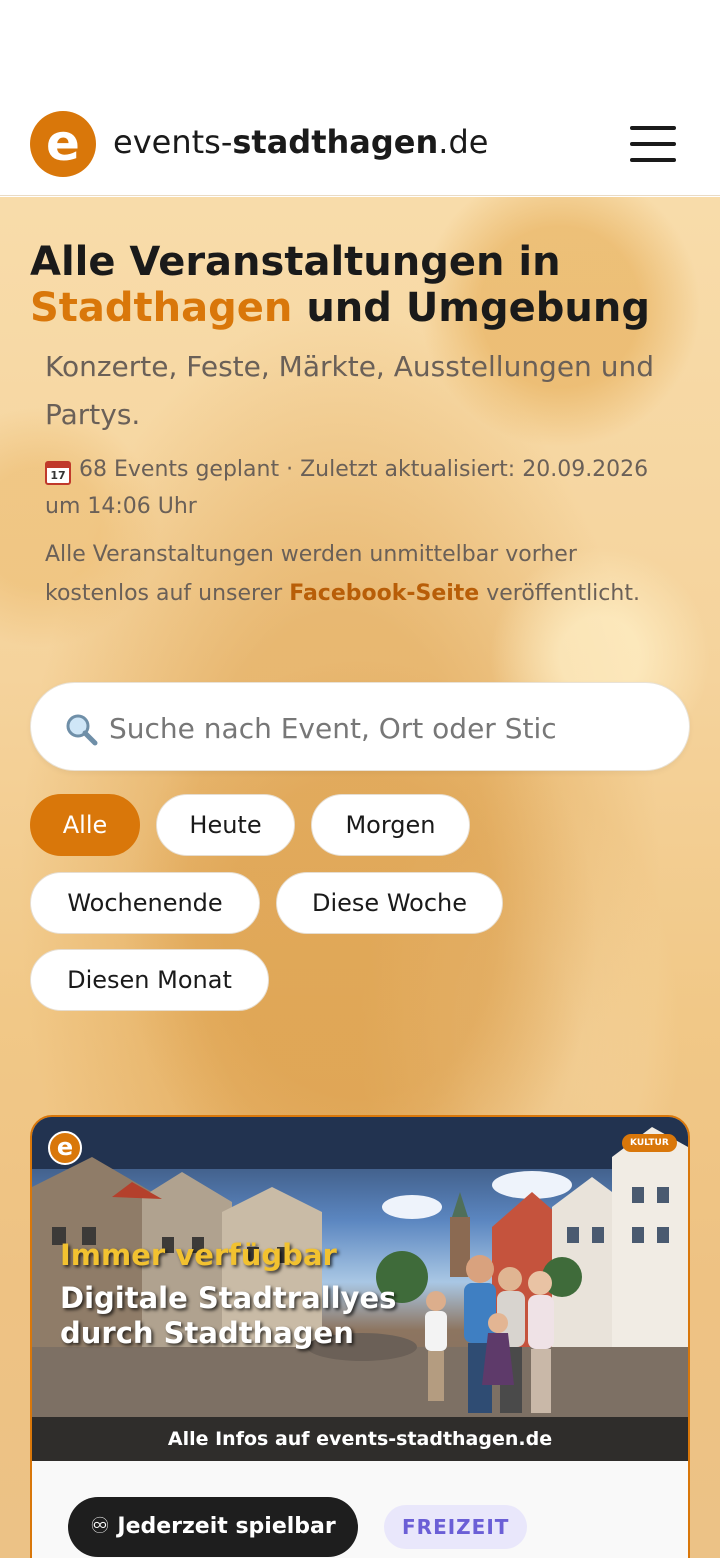  Describe the element at coordinates (65, 1148) in the screenshot. I see `card-logo: e` at that location.